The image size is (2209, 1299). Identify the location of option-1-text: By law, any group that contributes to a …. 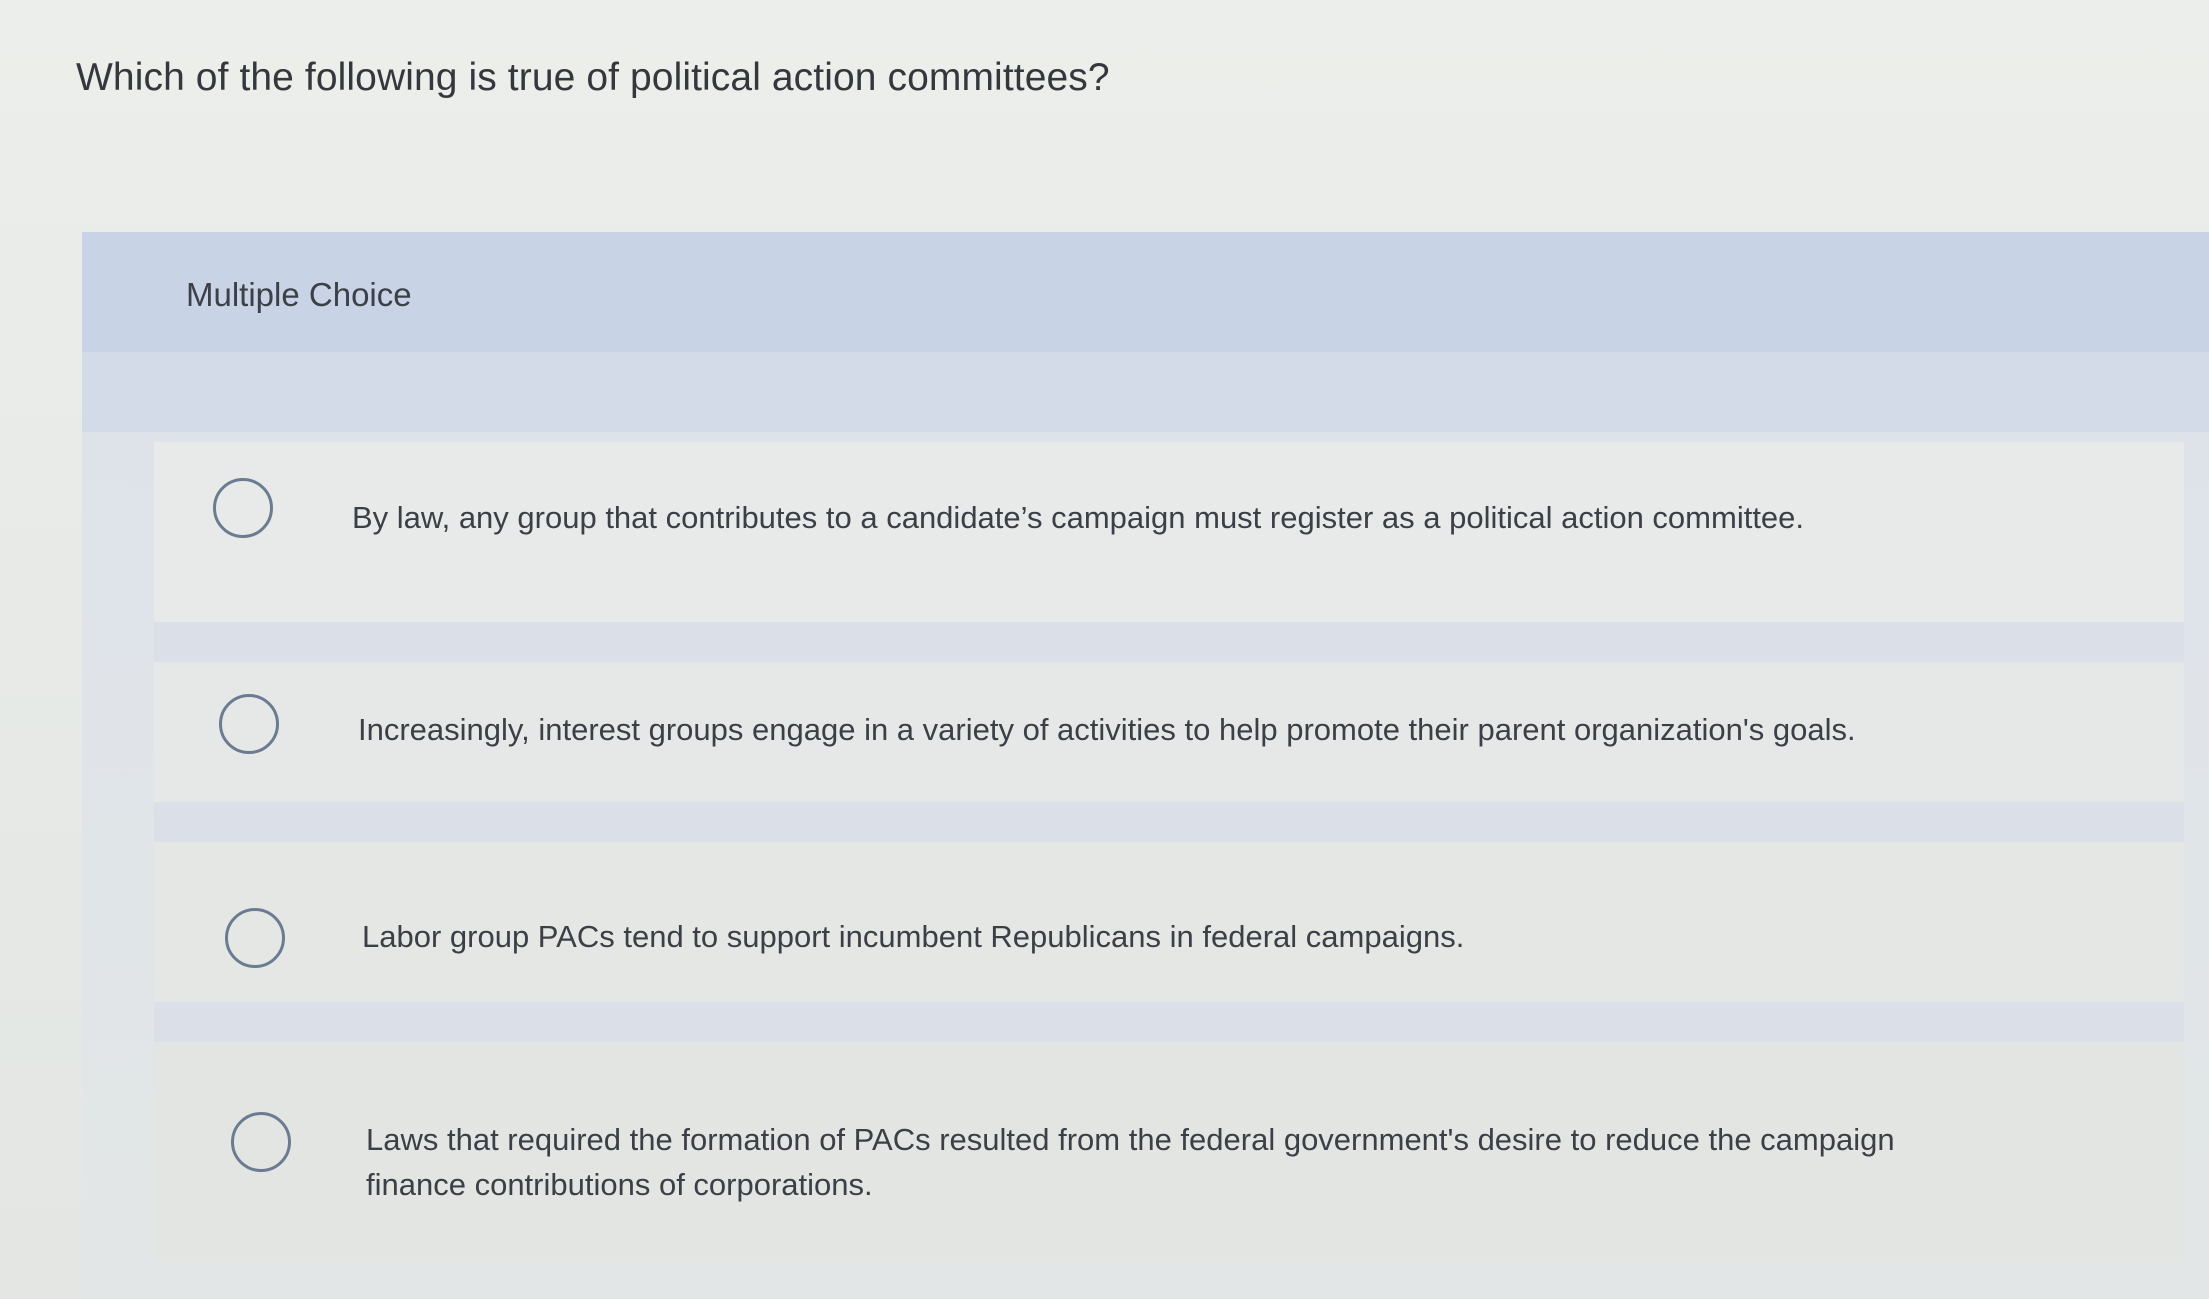
(1078, 517).